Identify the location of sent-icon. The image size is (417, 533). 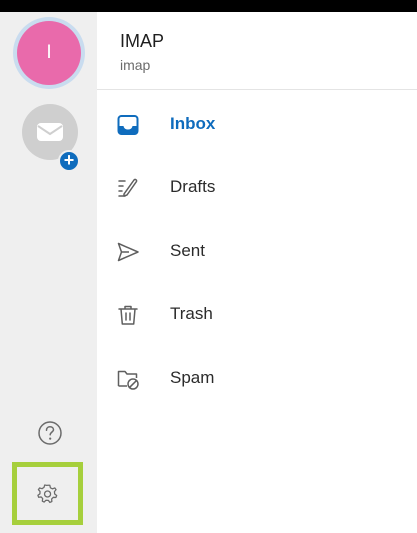
(128, 252).